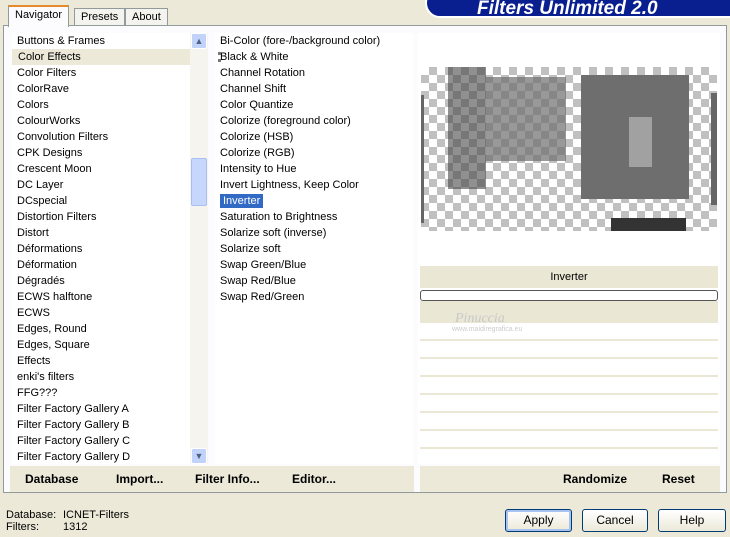 This screenshot has height=537, width=730. I want to click on filter-item: Black & White, so click(314, 57).